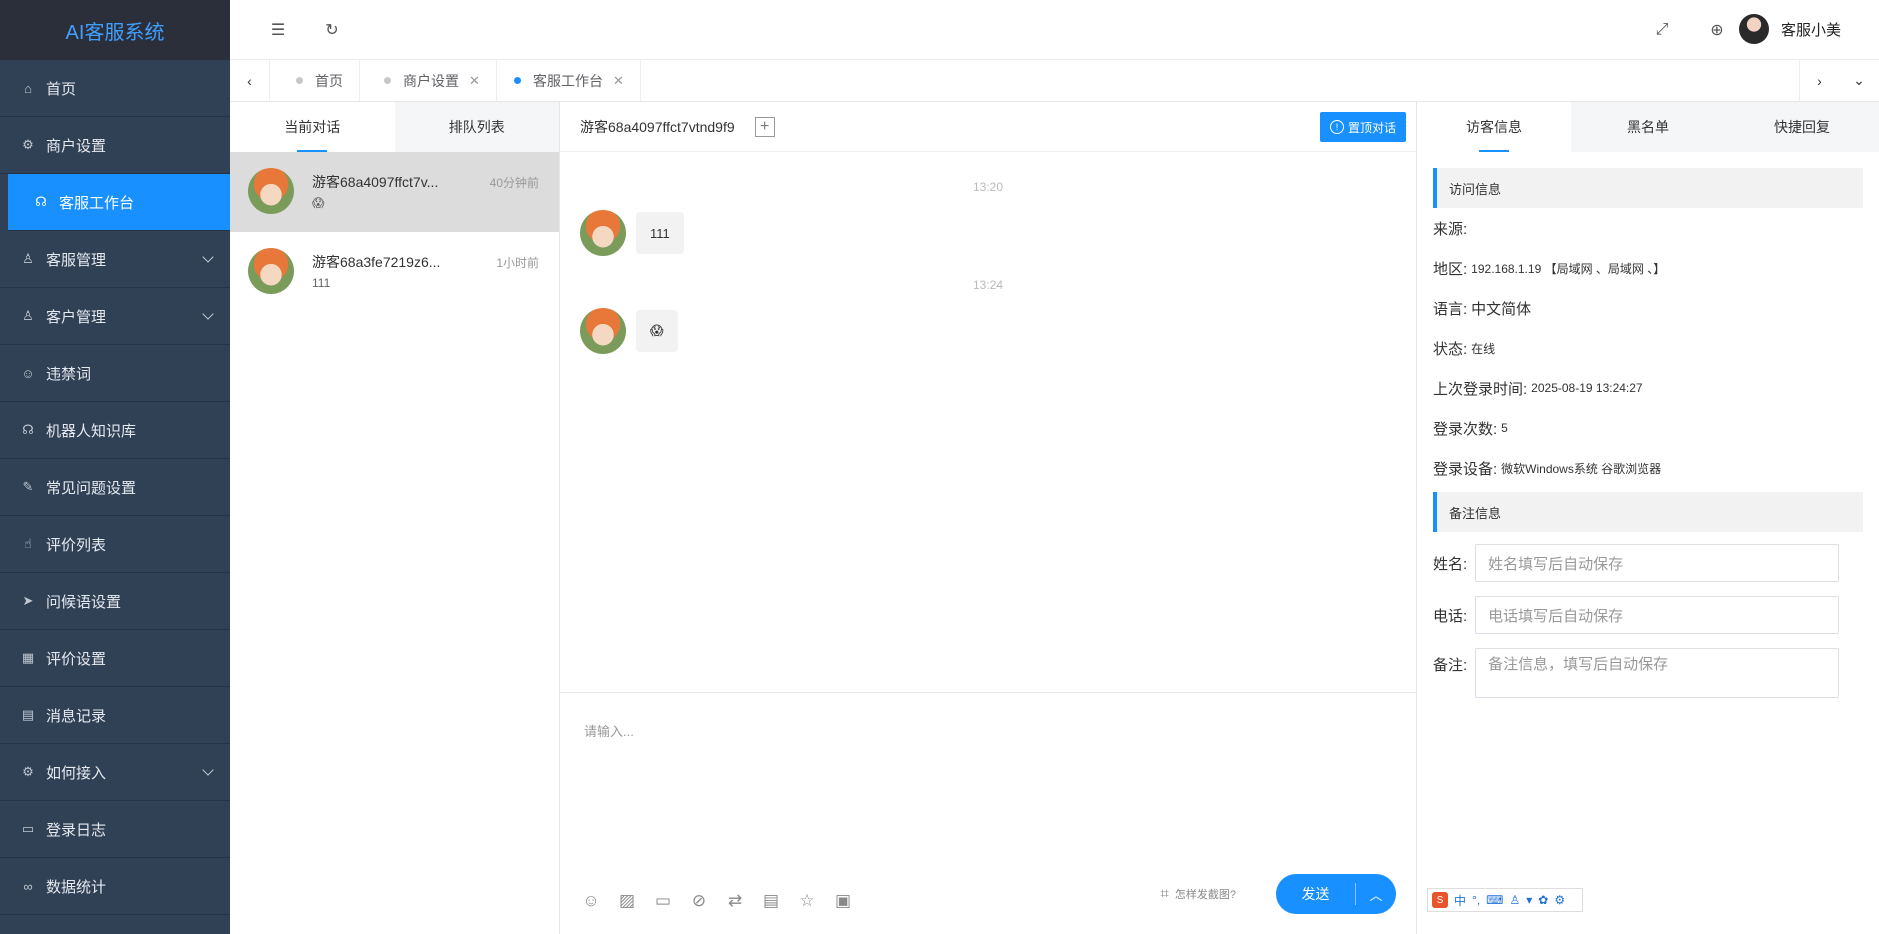  I want to click on tab-blacklist: 黑名单, so click(1648, 127).